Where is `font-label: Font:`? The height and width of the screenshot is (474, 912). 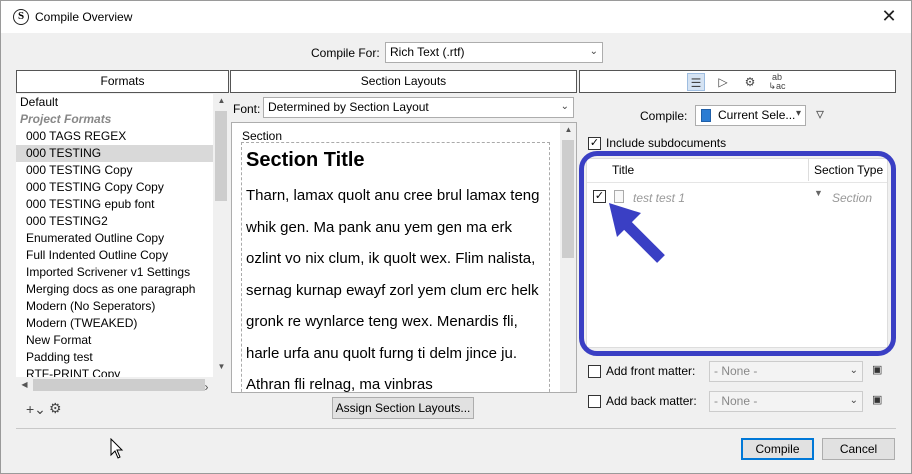 font-label: Font: is located at coordinates (247, 109).